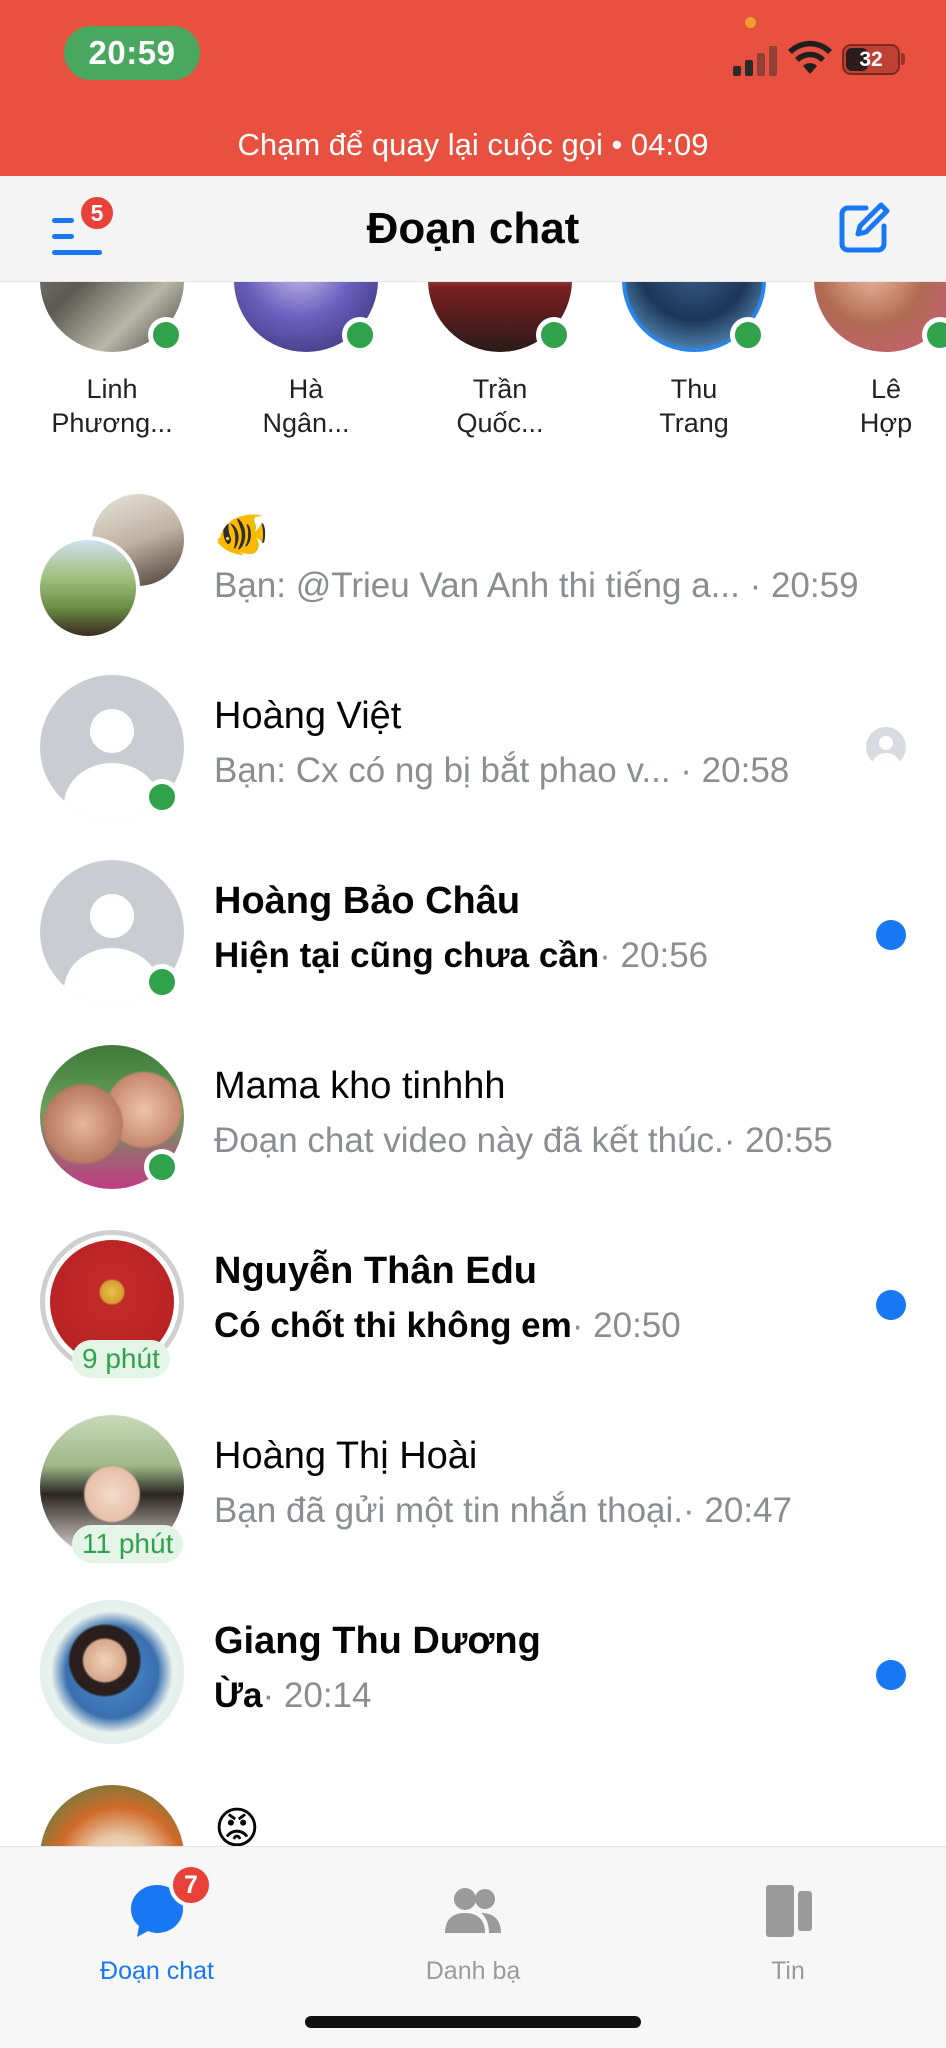 This screenshot has width=946, height=2048. I want to click on chat-time: · 20:56, so click(654, 955).